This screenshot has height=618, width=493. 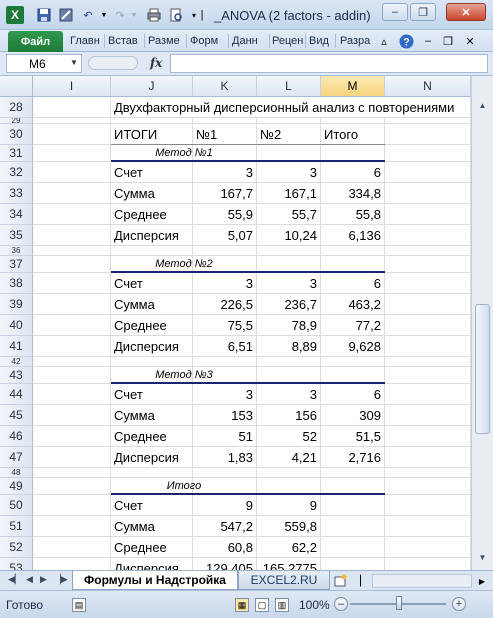 I want to click on row-header-33: 33, so click(x=16, y=193).